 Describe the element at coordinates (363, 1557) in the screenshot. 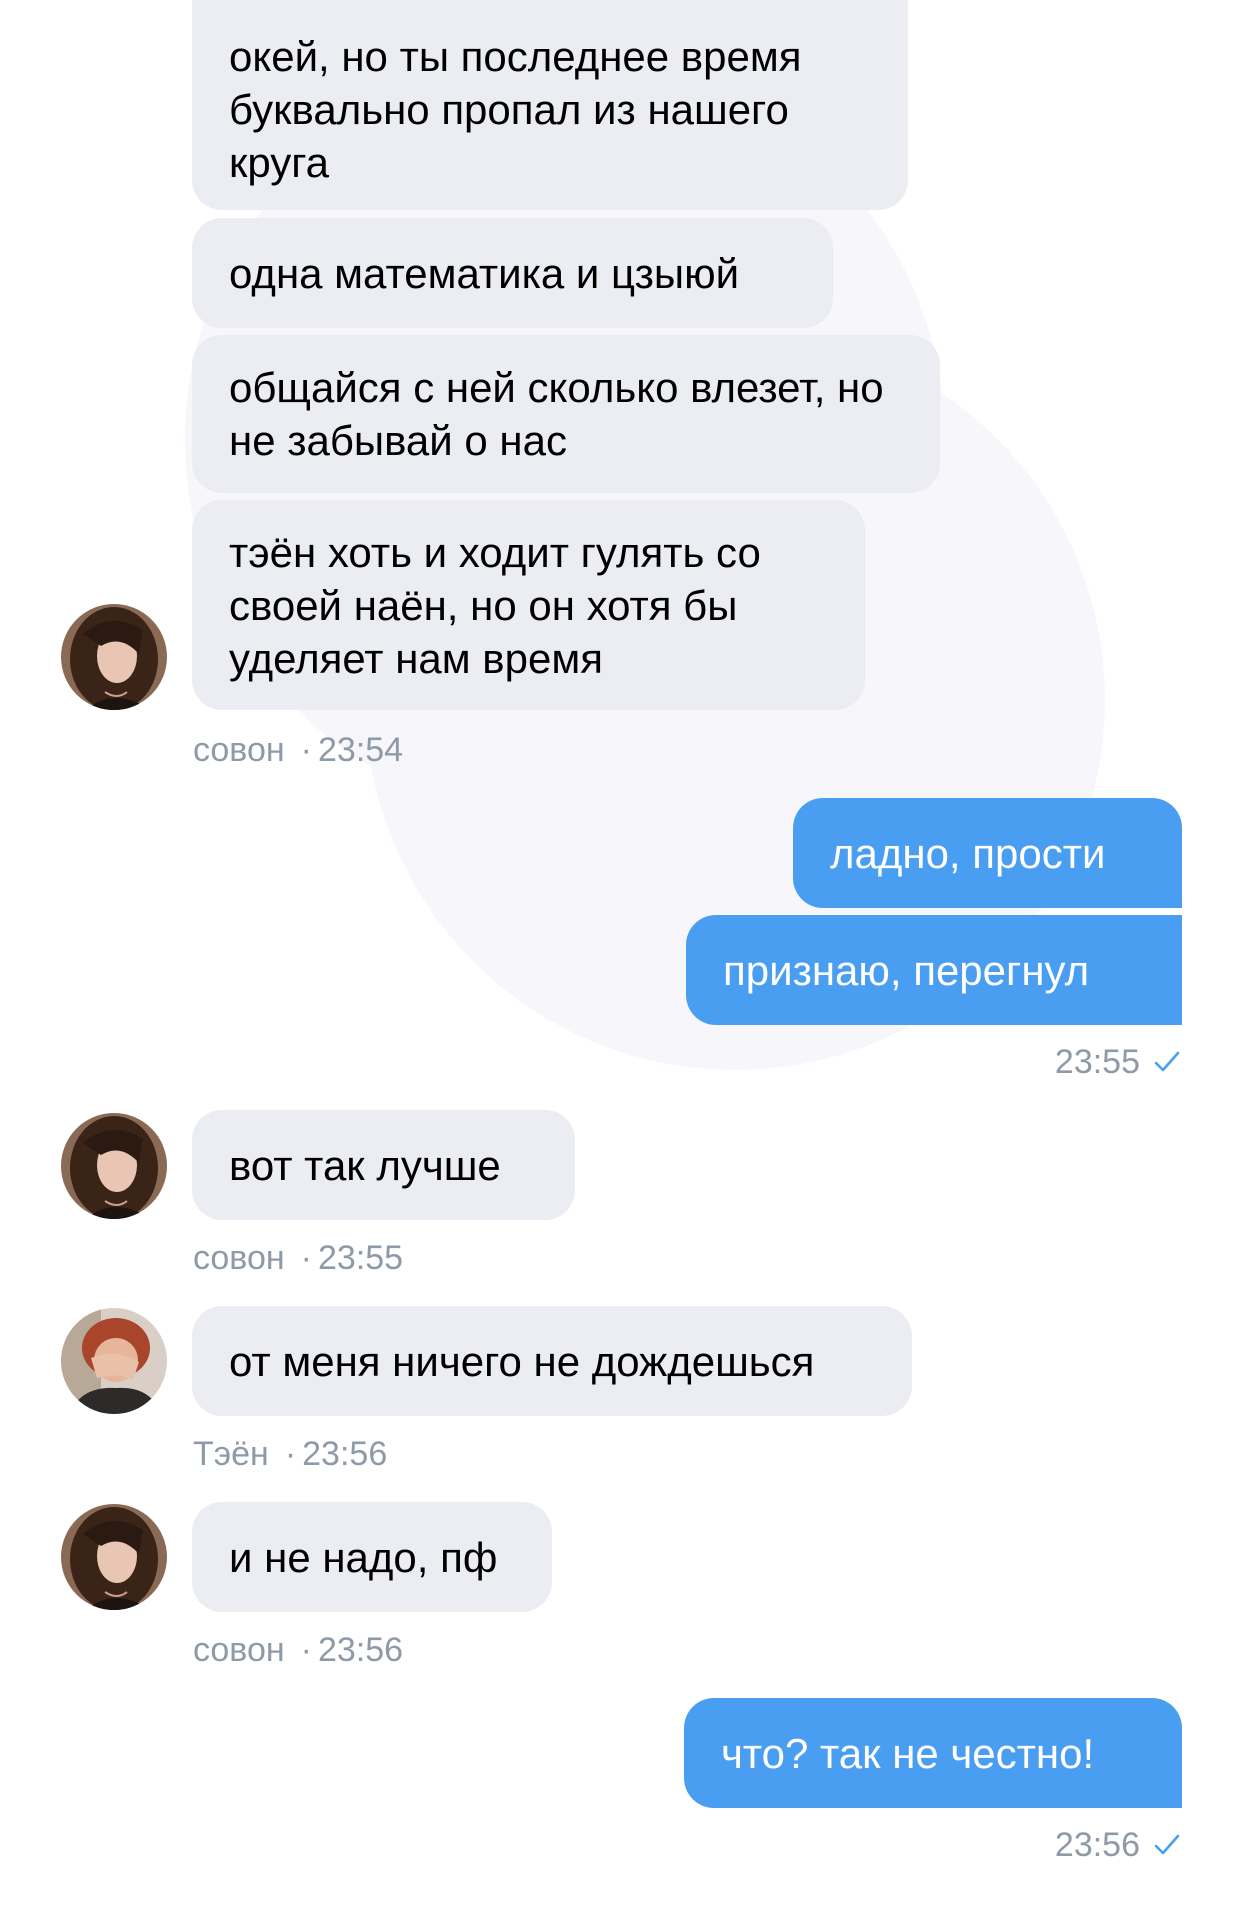

I see `message-text: и не надо, пф` at that location.